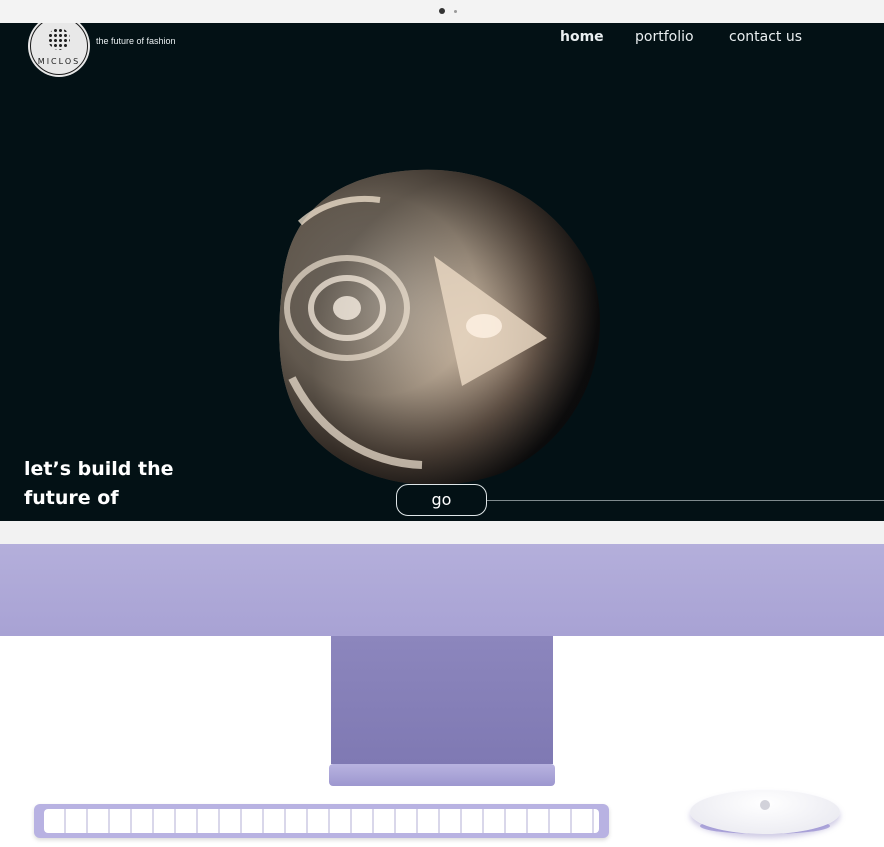 The image size is (884, 847). Describe the element at coordinates (441, 500) in the screenshot. I see `go-button: go` at that location.